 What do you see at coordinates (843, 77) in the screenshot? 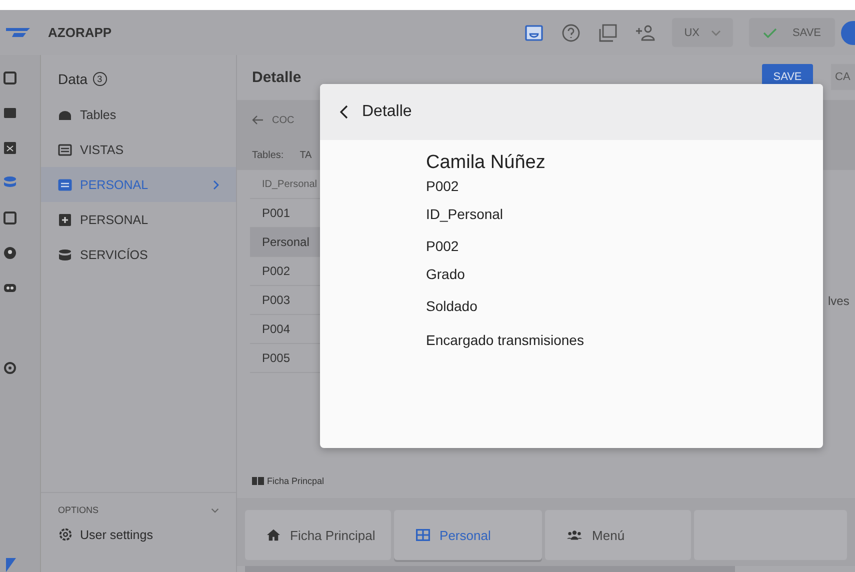
I see `cancel-button: CA` at bounding box center [843, 77].